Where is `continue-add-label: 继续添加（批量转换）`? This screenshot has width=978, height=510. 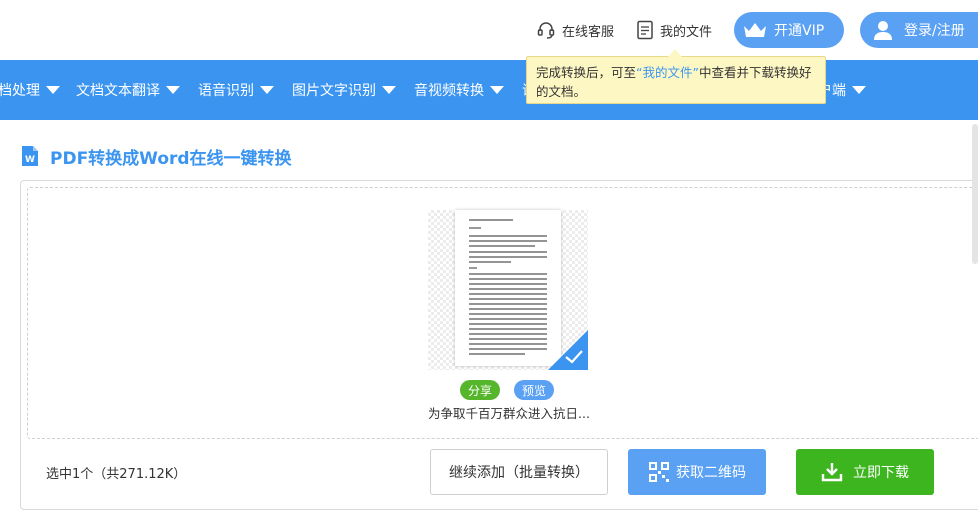 continue-add-label: 继续添加（批量转换） is located at coordinates (519, 473).